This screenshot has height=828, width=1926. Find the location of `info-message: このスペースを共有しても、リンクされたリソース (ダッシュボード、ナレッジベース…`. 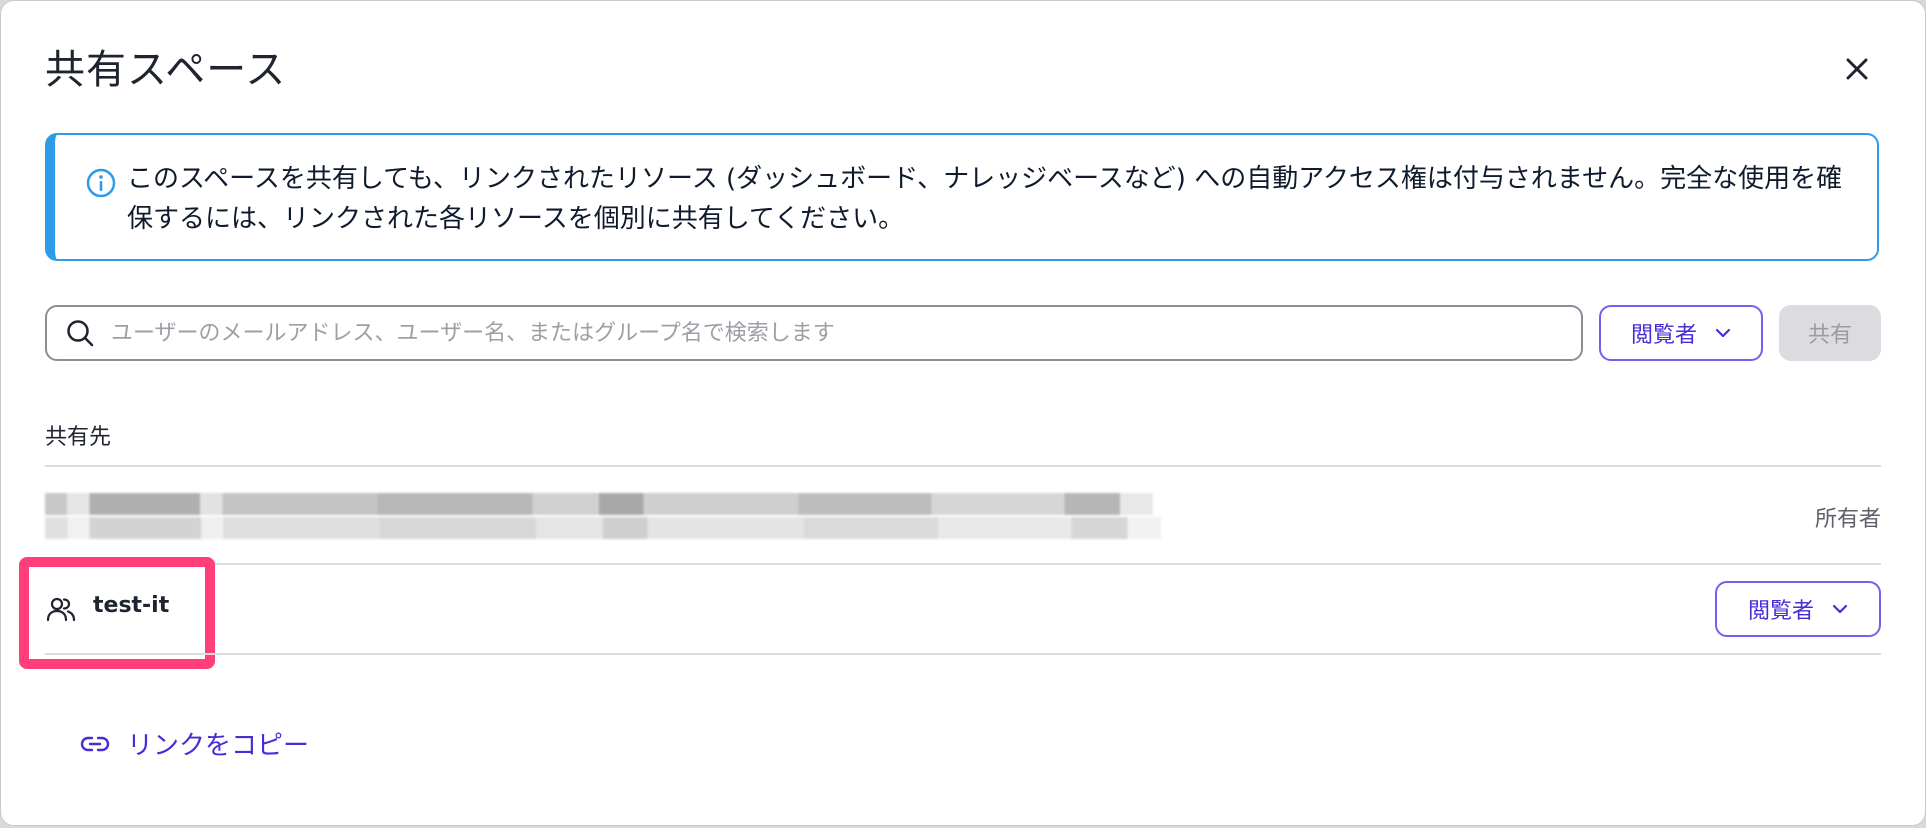

info-message: このスペースを共有しても、リンクされたリソース (ダッシュボード、ナレッジベース… is located at coordinates (985, 199).